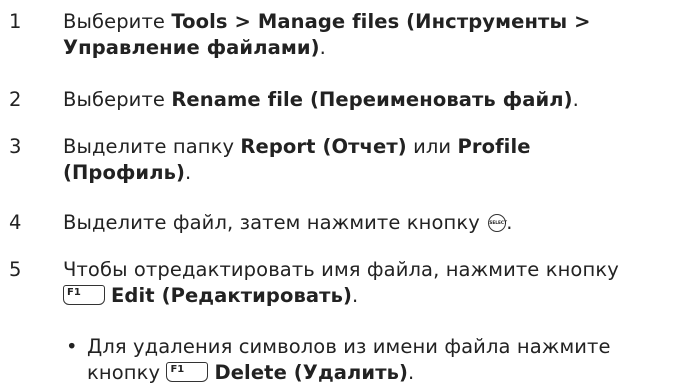  What do you see at coordinates (232, 295) in the screenshot?
I see `soft-key-label: Edit (Редактировать)` at bounding box center [232, 295].